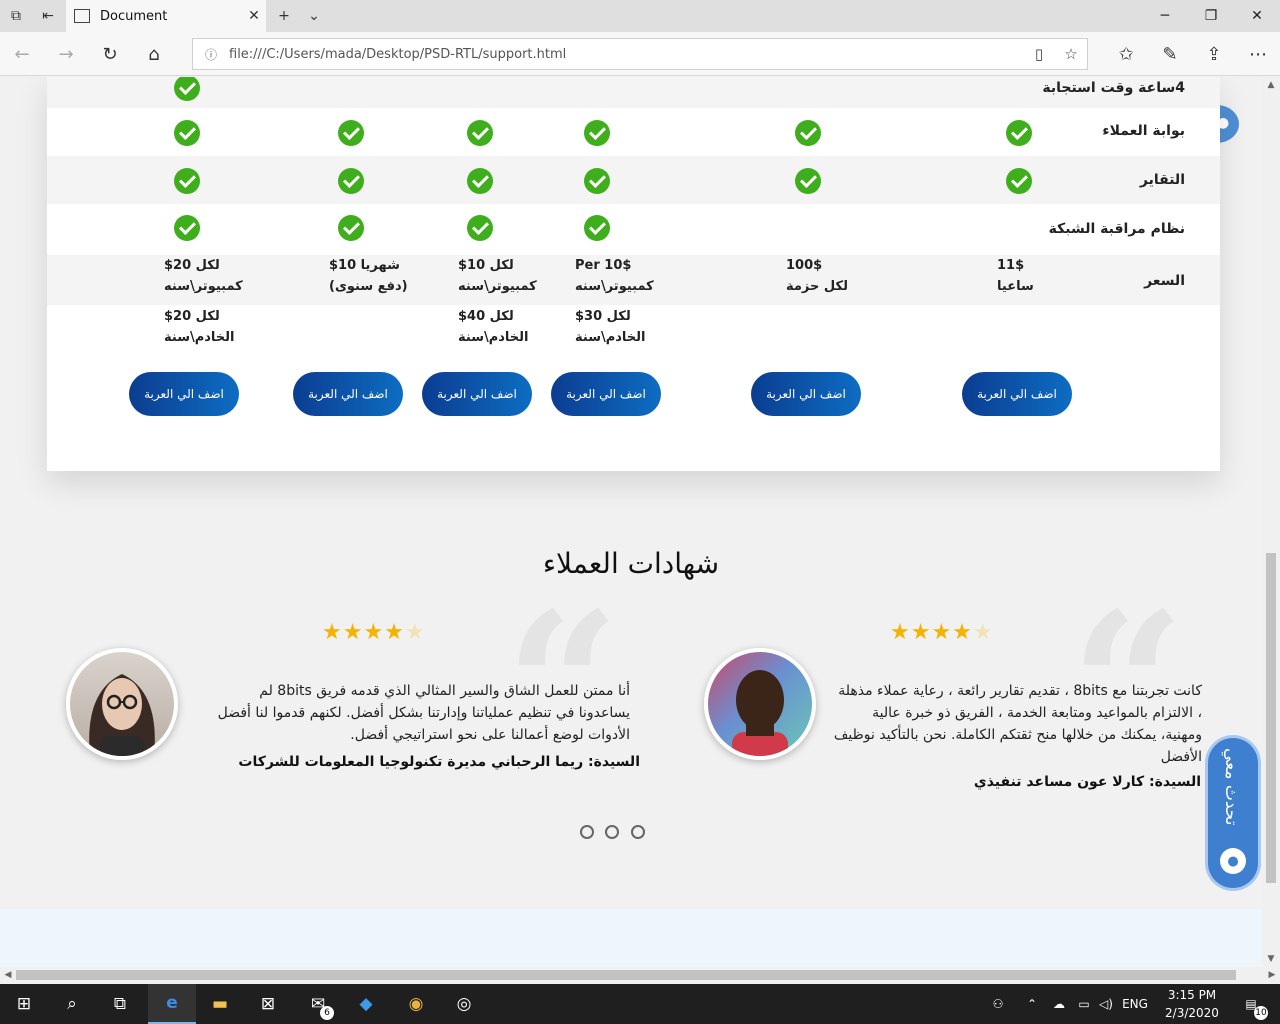 This screenshot has width=1280, height=1024. What do you see at coordinates (203, 276) in the screenshot?
I see `price-per-computer: لكل 20$ كمبيوتر\سنه` at bounding box center [203, 276].